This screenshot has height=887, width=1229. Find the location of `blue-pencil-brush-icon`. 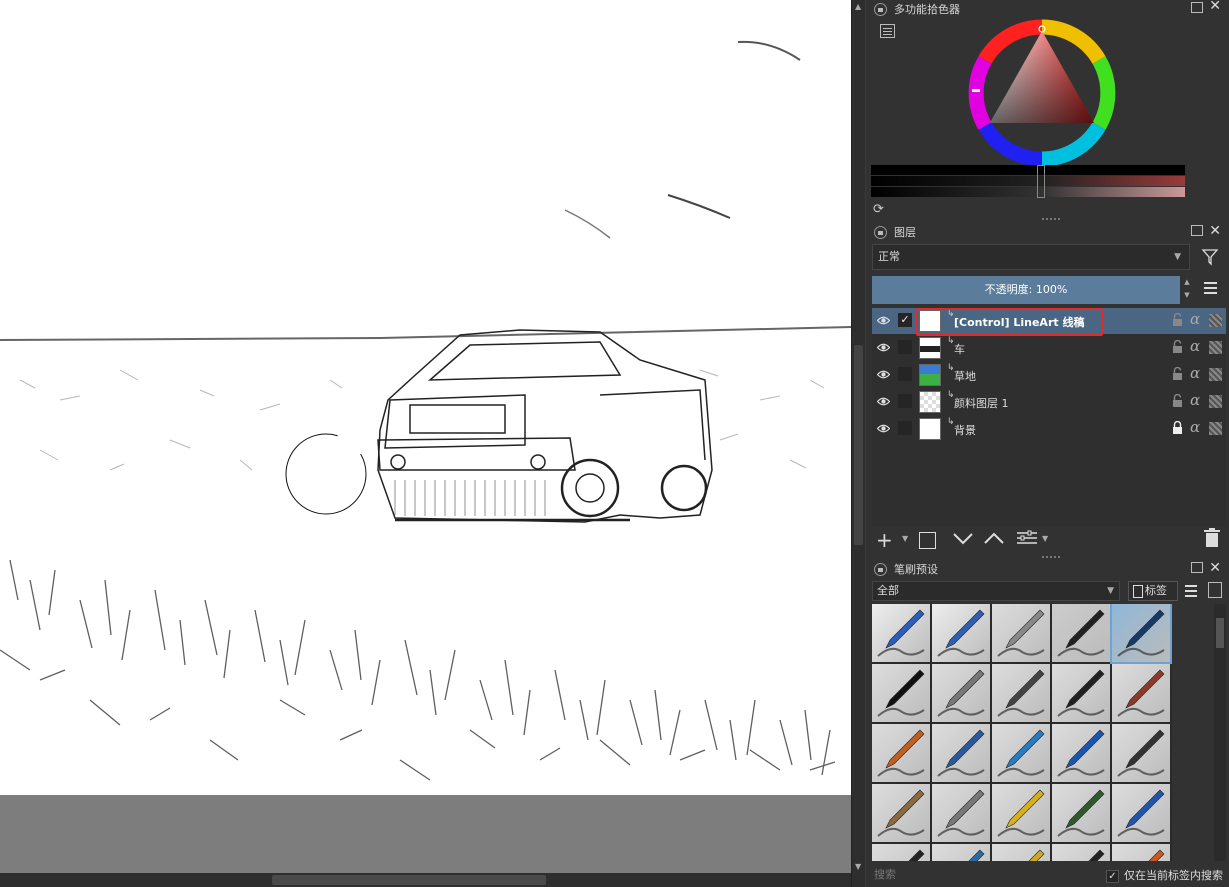

blue-pencil-brush-icon is located at coordinates (961, 753).